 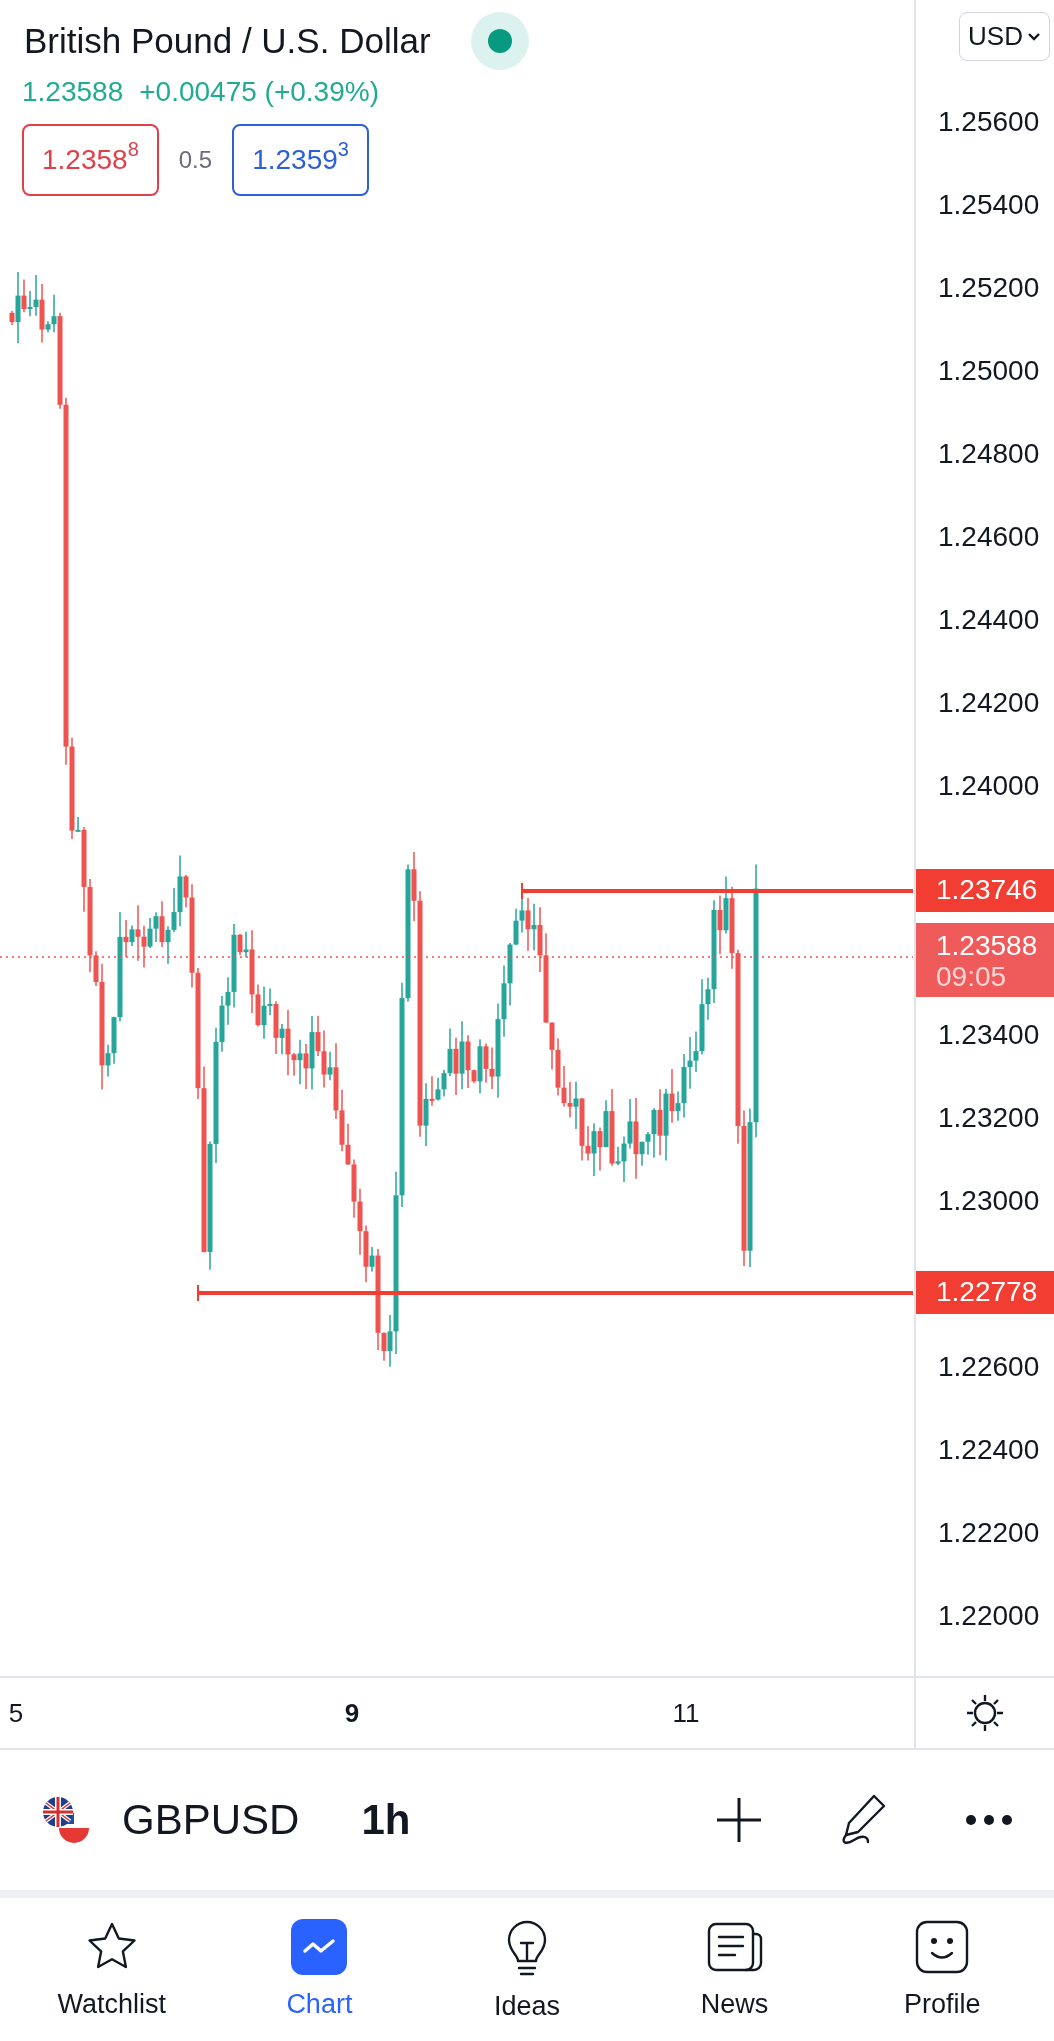 I want to click on nav-tab: Watchlist, so click(x=111, y=1969).